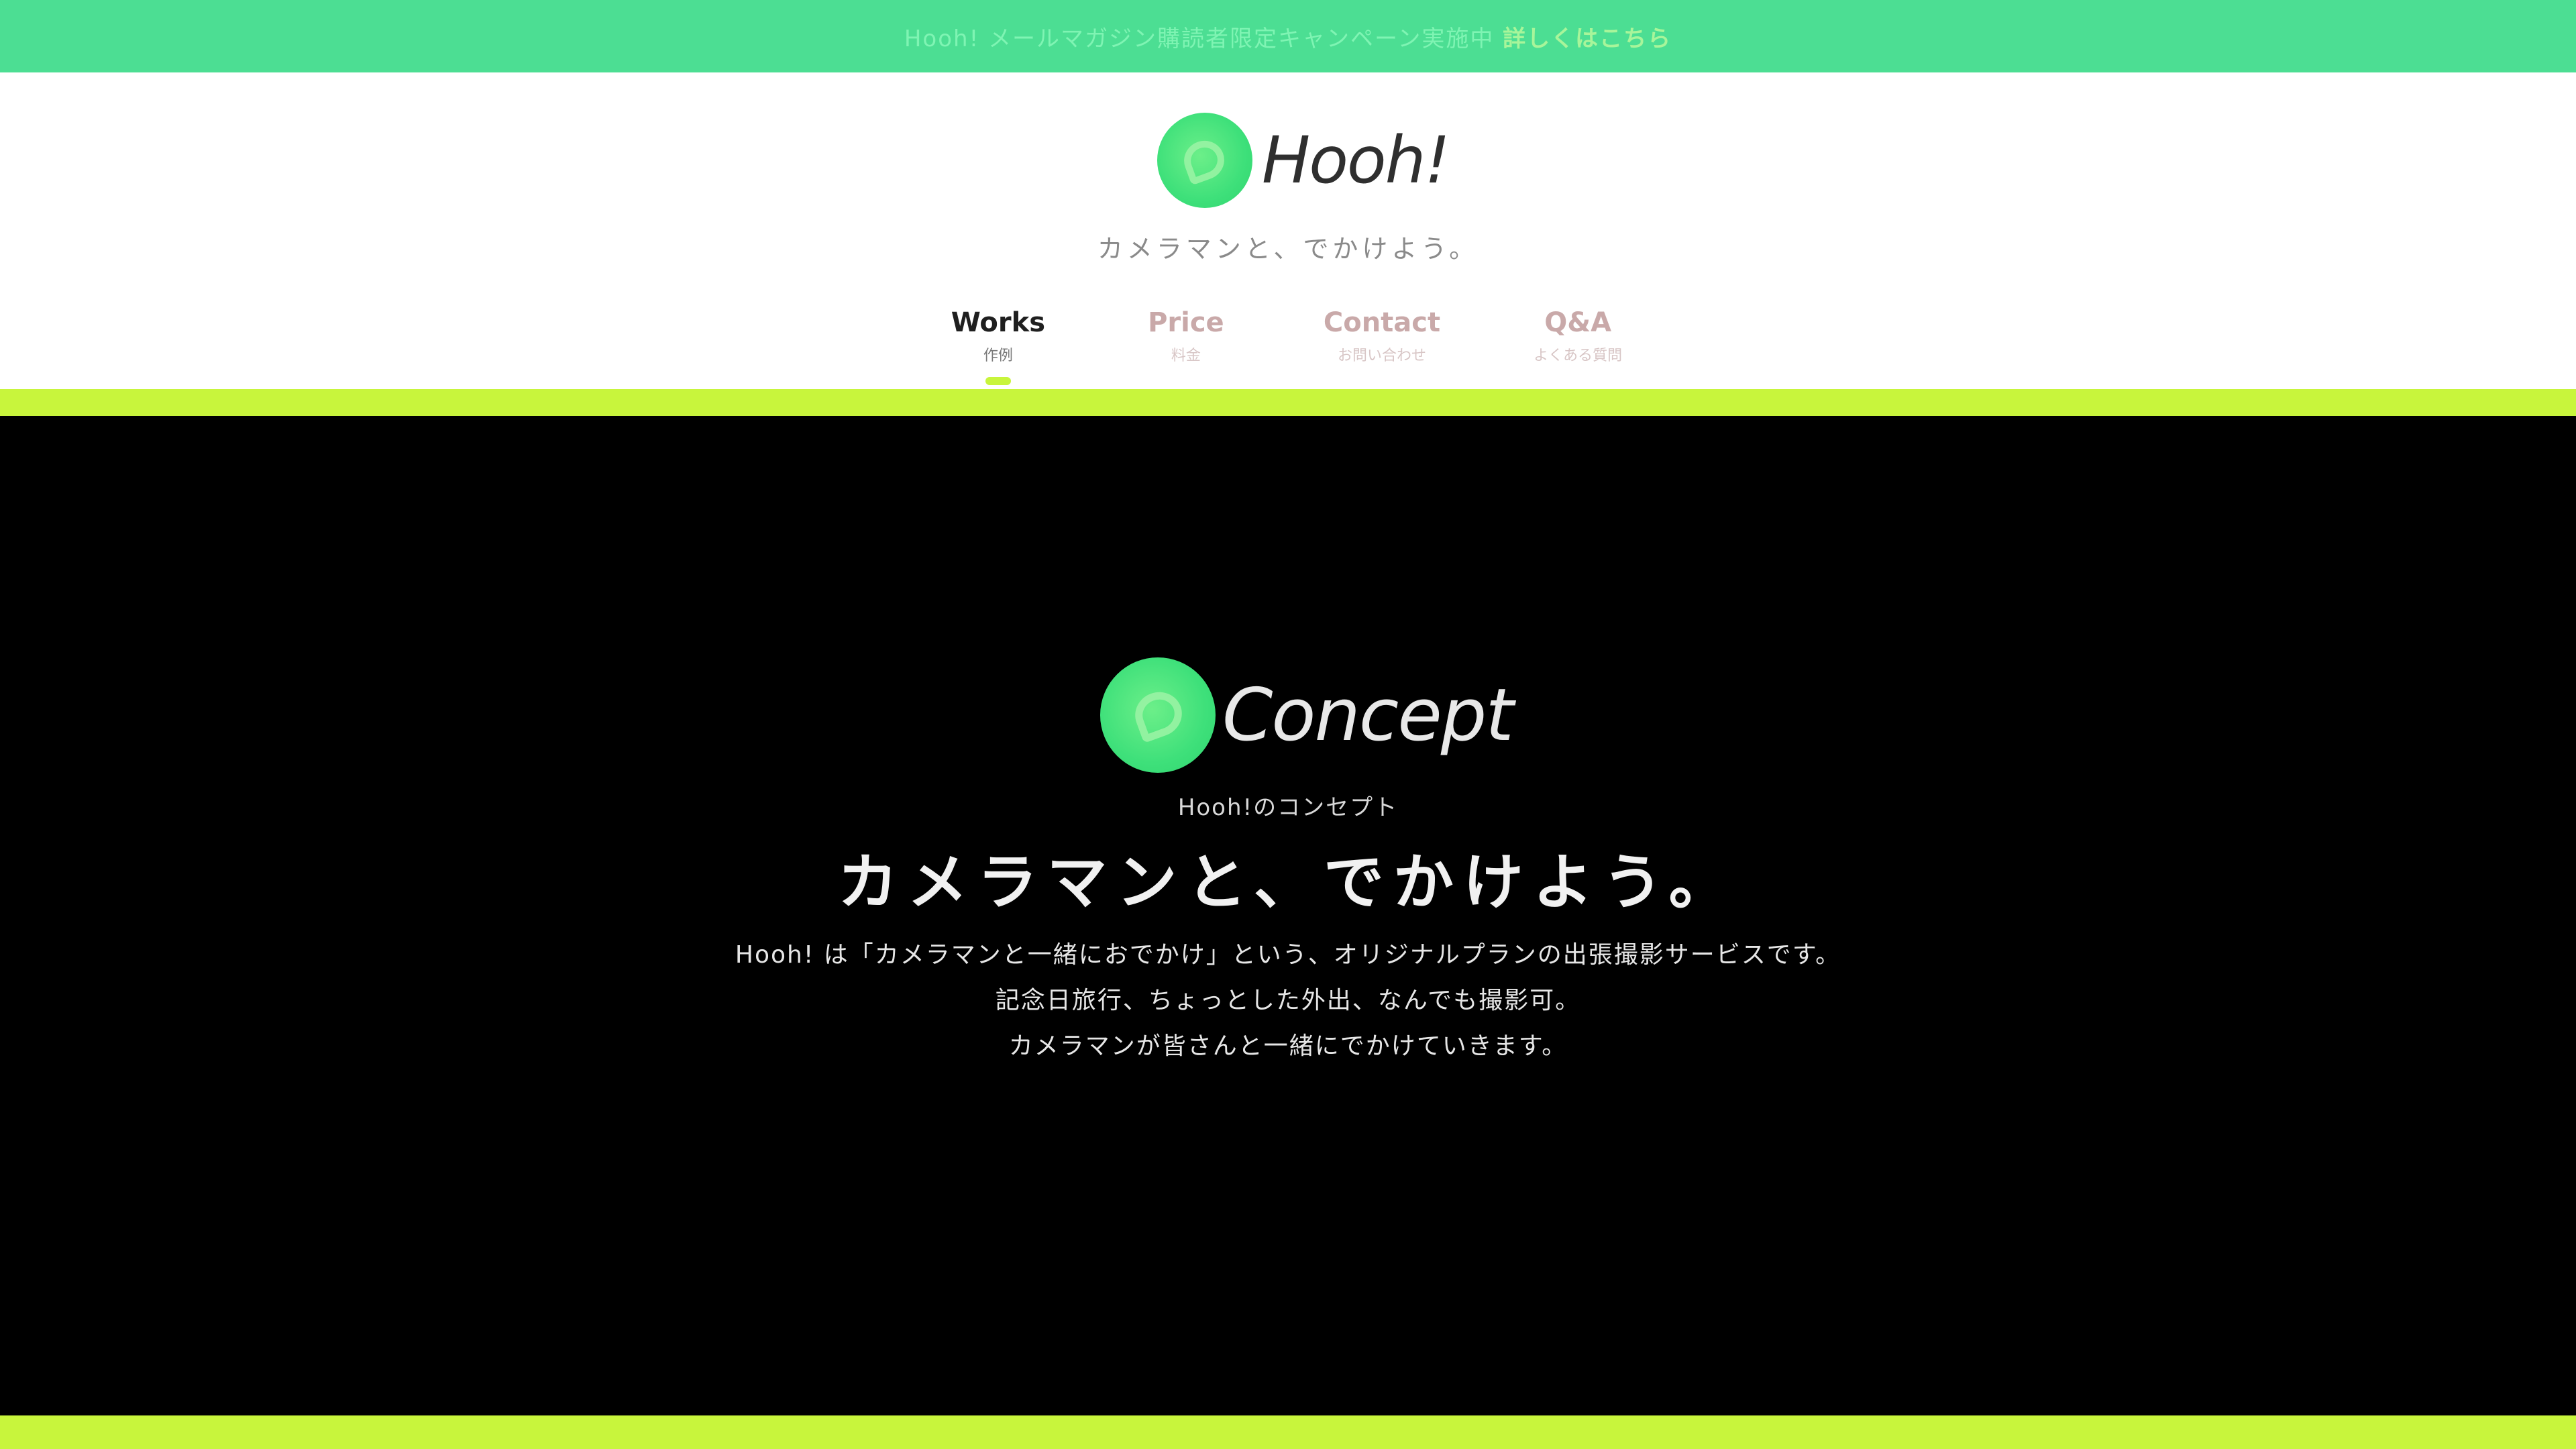 The height and width of the screenshot is (1449, 2576). What do you see at coordinates (1578, 322) in the screenshot?
I see `nav-item-label: Q&A` at bounding box center [1578, 322].